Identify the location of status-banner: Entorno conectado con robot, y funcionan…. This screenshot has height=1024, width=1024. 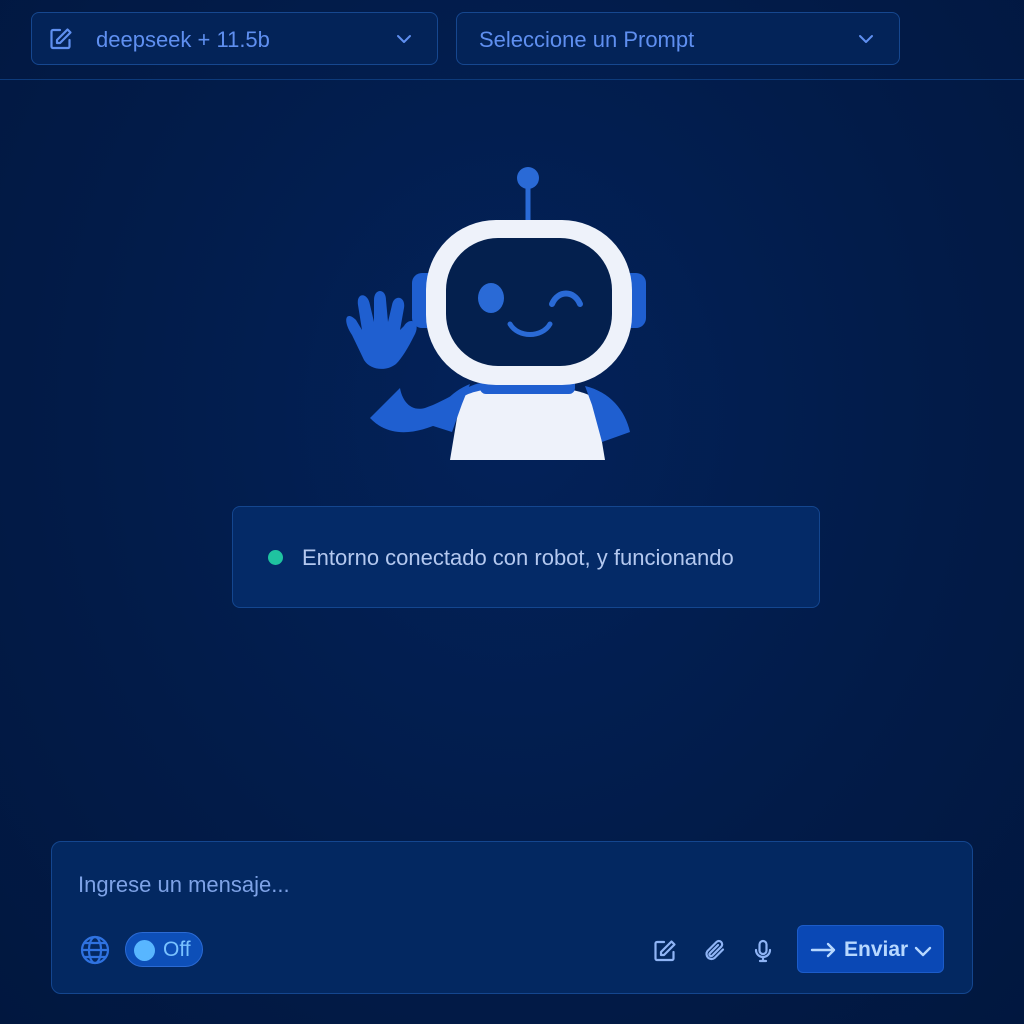
(526, 557).